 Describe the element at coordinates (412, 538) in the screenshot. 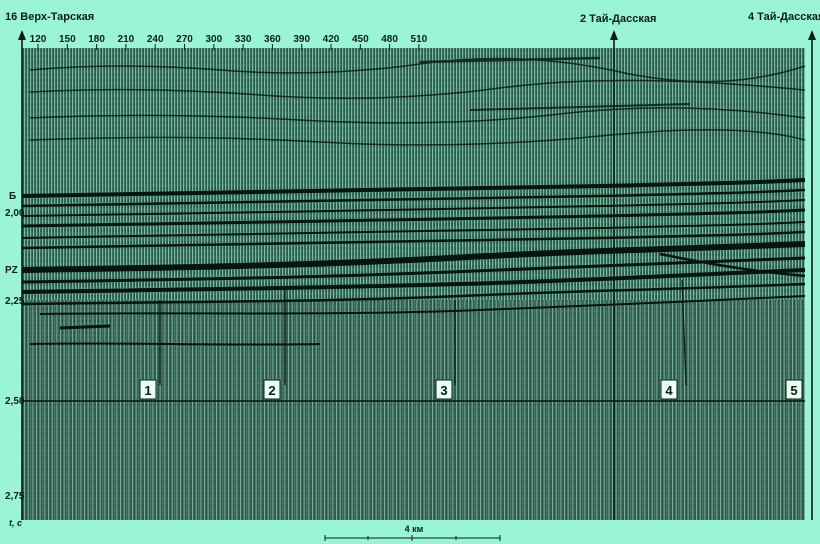

I see `scale-bar` at that location.